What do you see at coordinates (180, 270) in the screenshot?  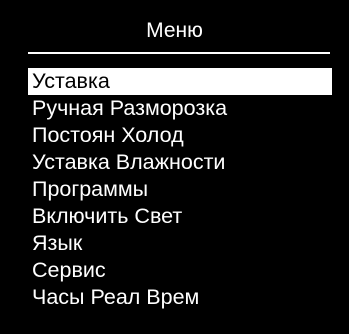 I see `menu-item-service: Сервис` at bounding box center [180, 270].